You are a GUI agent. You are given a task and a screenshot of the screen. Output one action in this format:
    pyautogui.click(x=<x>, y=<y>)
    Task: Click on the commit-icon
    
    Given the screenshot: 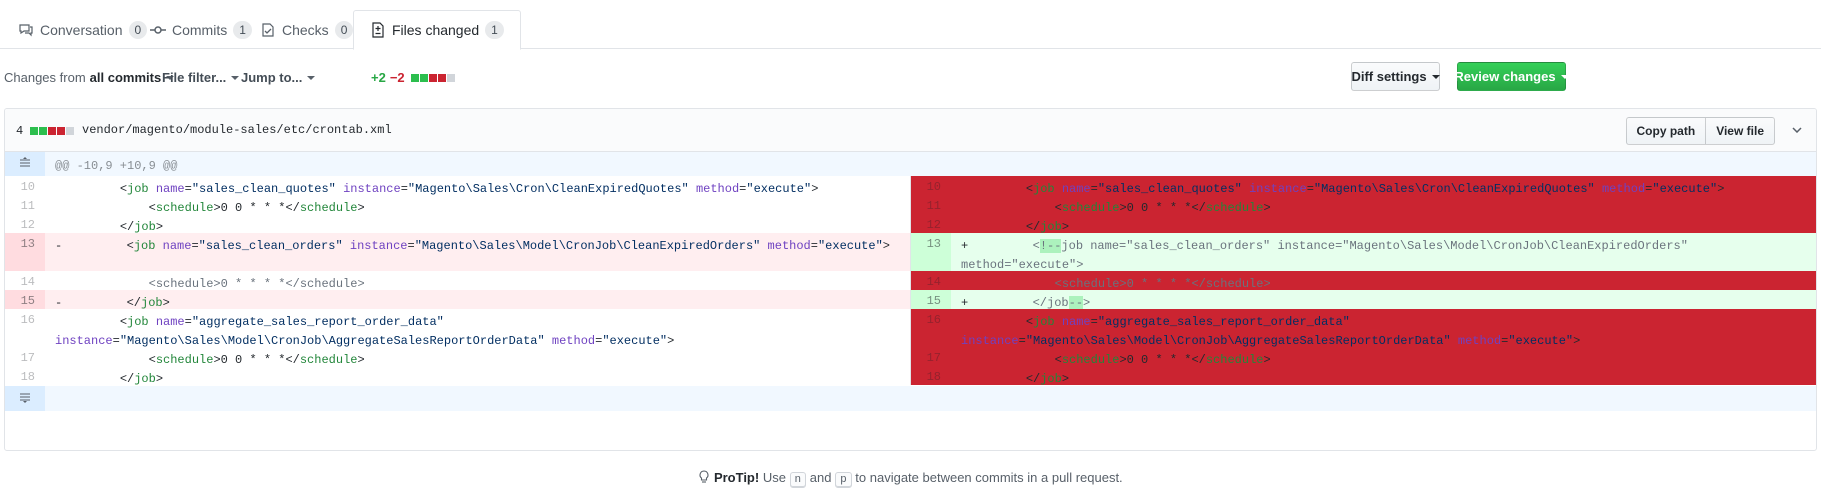 What is the action you would take?
    pyautogui.click(x=158, y=30)
    